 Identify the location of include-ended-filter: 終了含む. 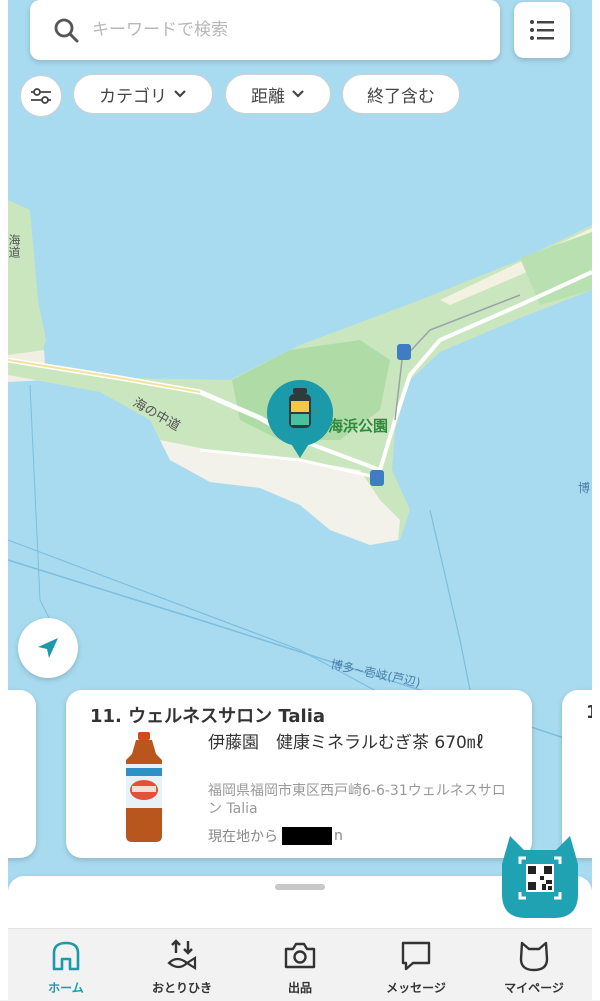
(401, 94).